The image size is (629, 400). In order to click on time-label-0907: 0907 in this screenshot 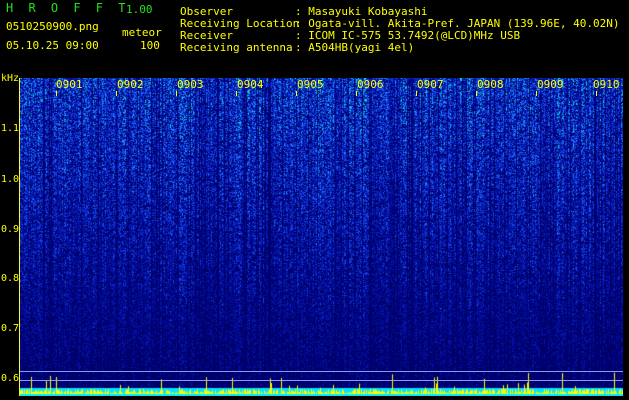, I will do `click(430, 84)`.